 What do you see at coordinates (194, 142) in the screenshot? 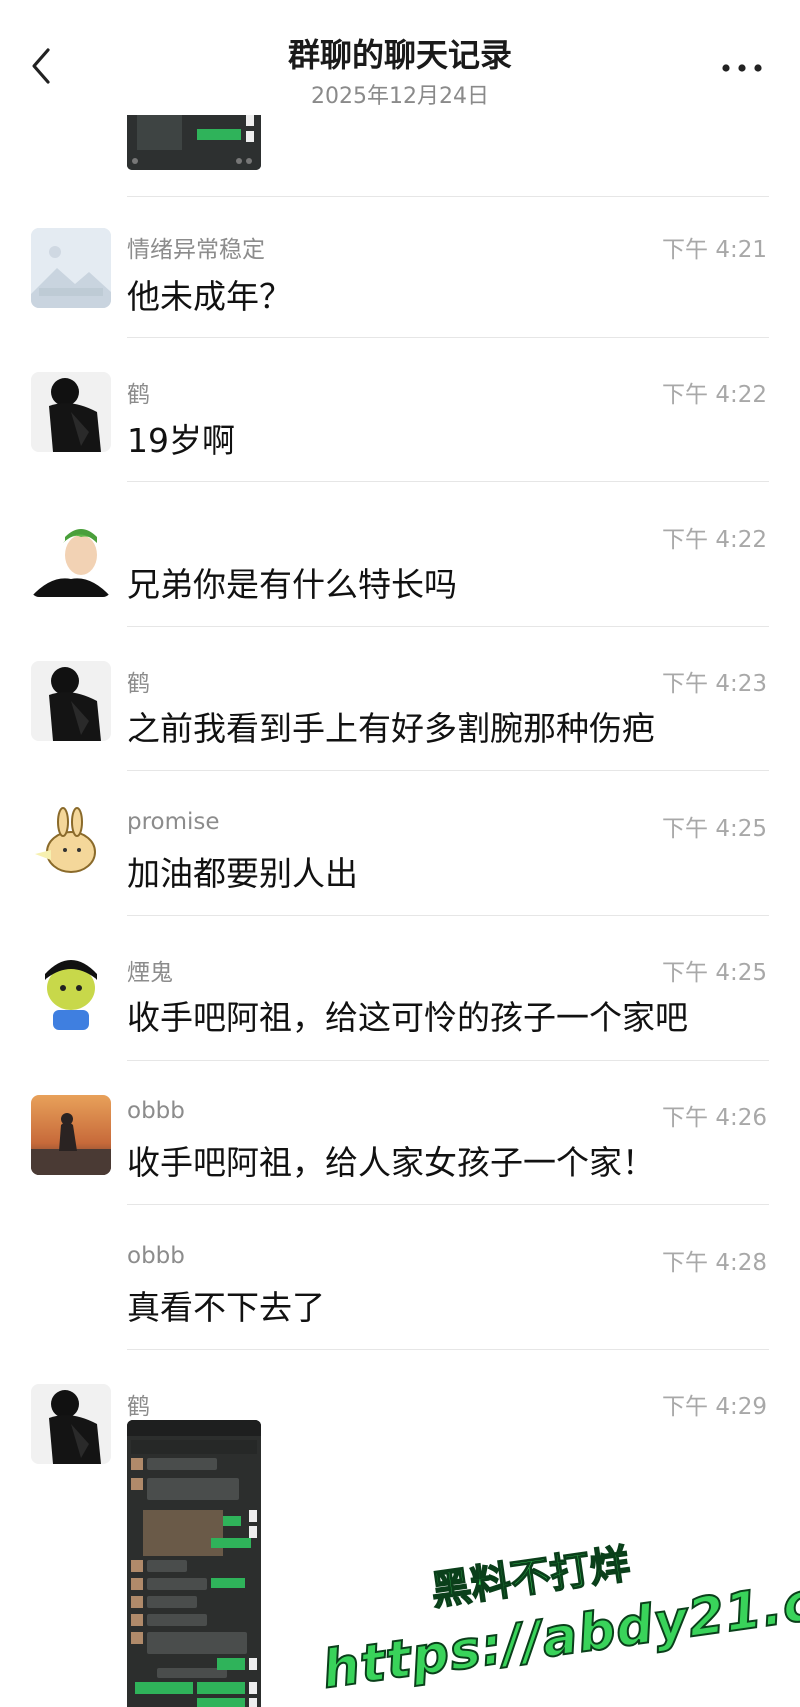
I see `shared-image-thumbnail` at bounding box center [194, 142].